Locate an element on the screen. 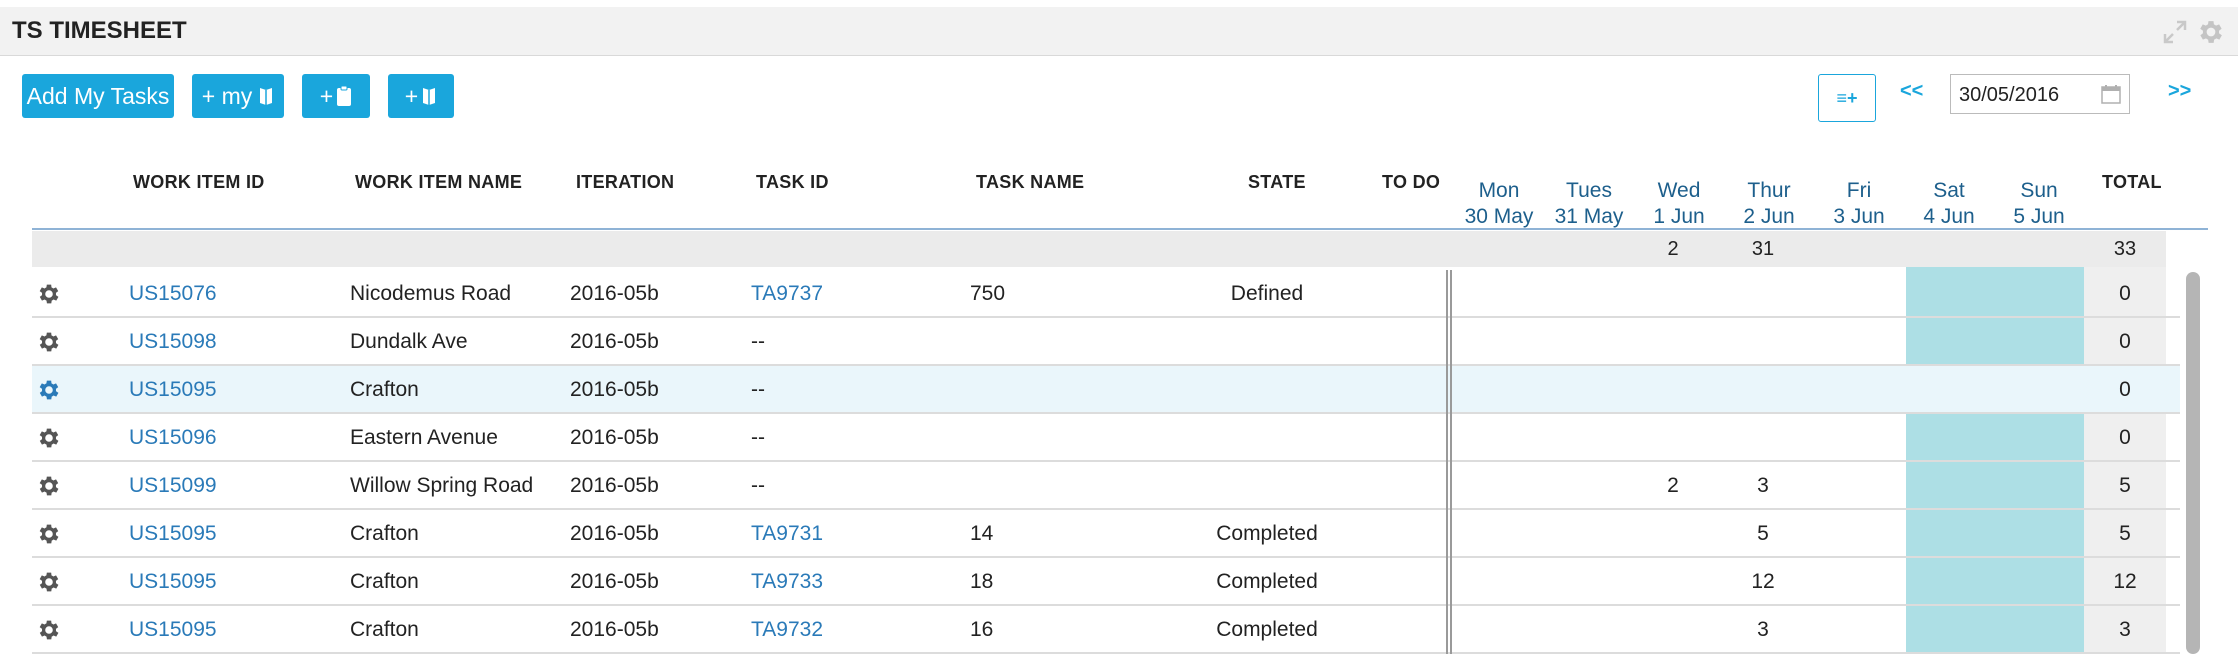 This screenshot has width=2238, height=654. add-my-tasks-label: Add My Tasks is located at coordinates (98, 95).